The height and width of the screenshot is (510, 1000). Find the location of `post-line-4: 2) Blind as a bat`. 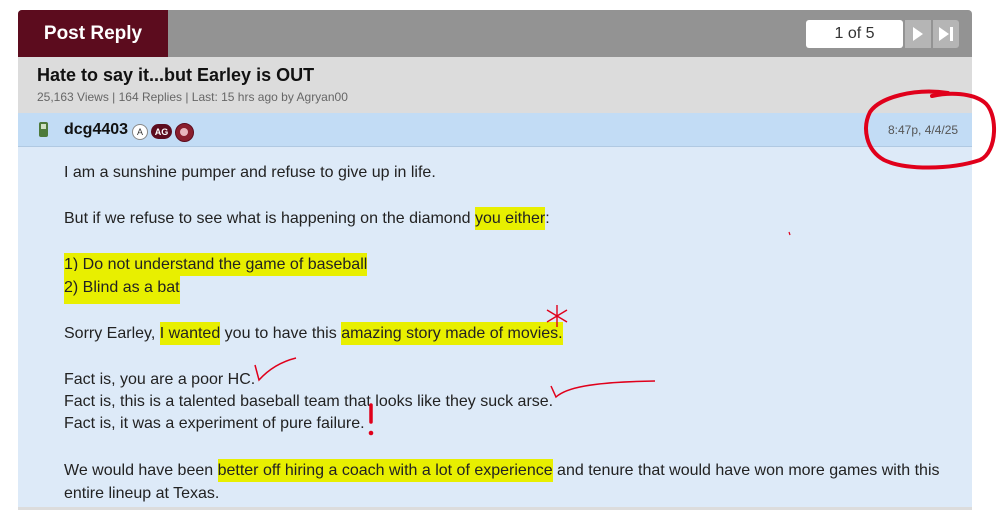

post-line-4: 2) Blind as a bat is located at coordinates (122, 287).